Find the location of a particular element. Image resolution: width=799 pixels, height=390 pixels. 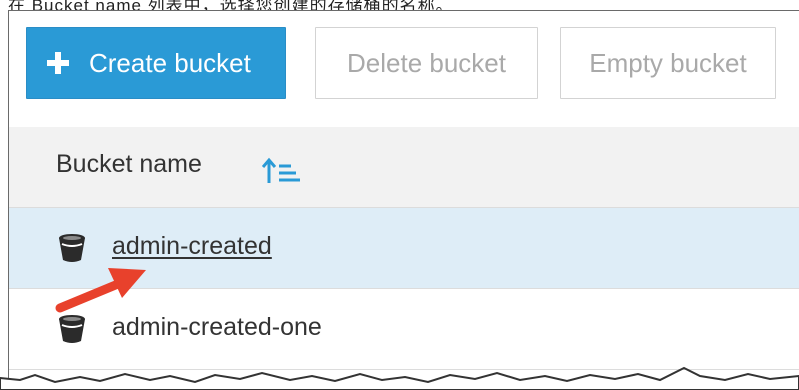

empty-bucket-button: Empty bucket is located at coordinates (668, 63).